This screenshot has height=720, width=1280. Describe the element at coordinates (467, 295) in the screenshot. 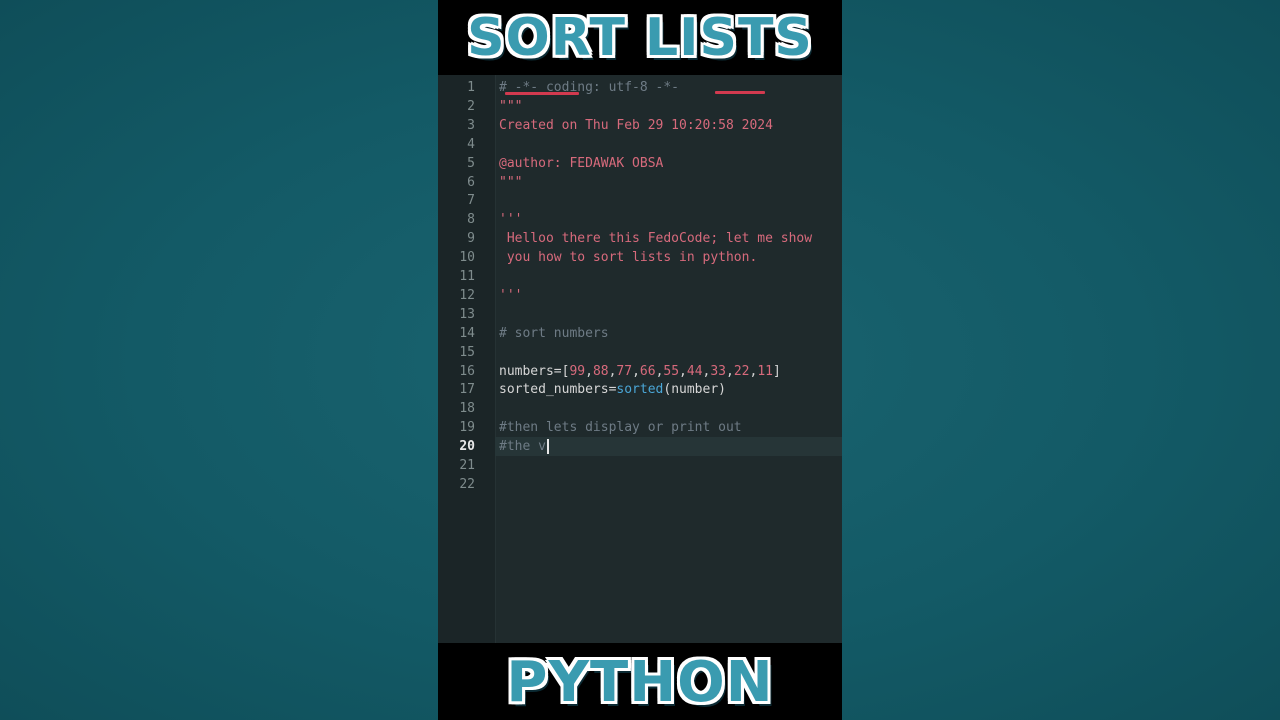

I see `line-number: 12` at that location.